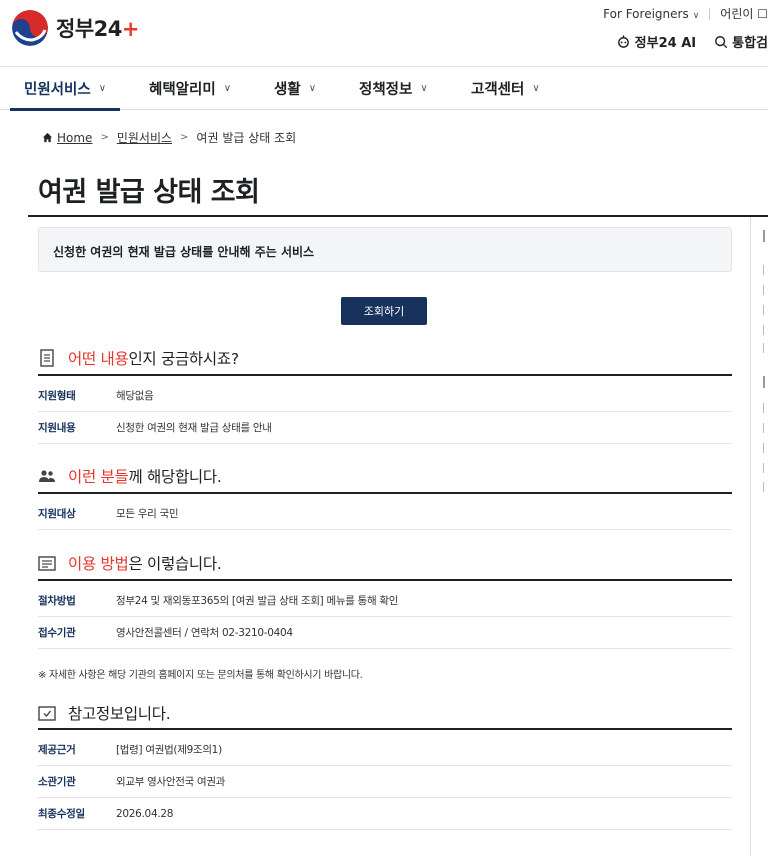 The image size is (768, 856). What do you see at coordinates (47, 137) in the screenshot?
I see `home-icon` at bounding box center [47, 137].